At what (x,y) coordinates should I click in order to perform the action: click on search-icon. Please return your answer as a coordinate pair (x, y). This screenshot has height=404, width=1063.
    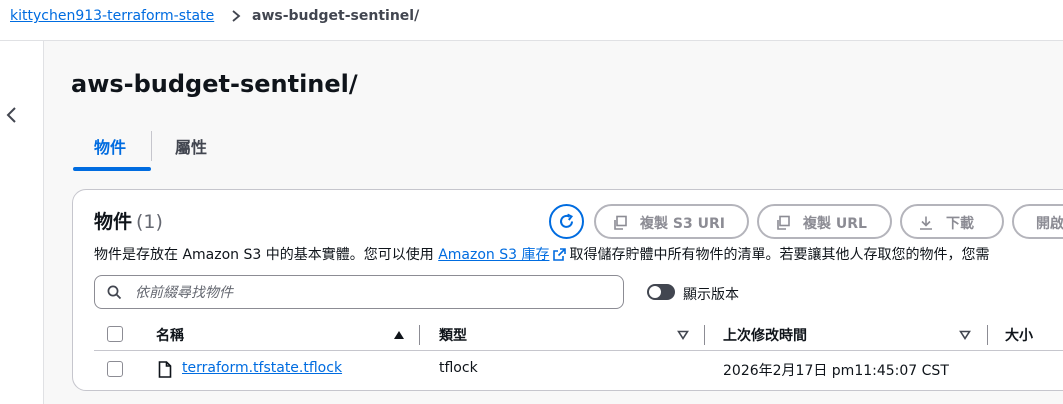
    Looking at the image, I should click on (114, 292).